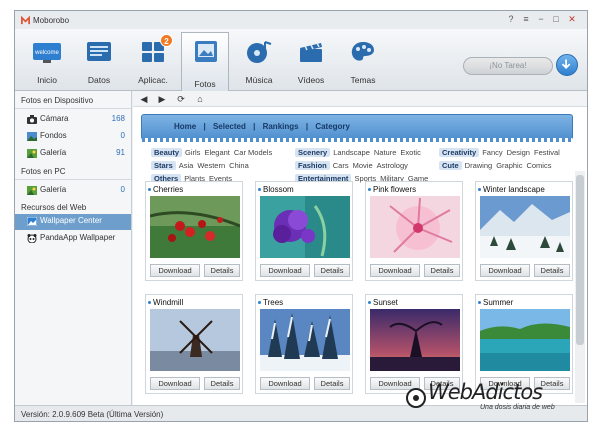 This screenshot has width=600, height=434. I want to click on sidebar-item-camara: Cámara 168, so click(73, 119).